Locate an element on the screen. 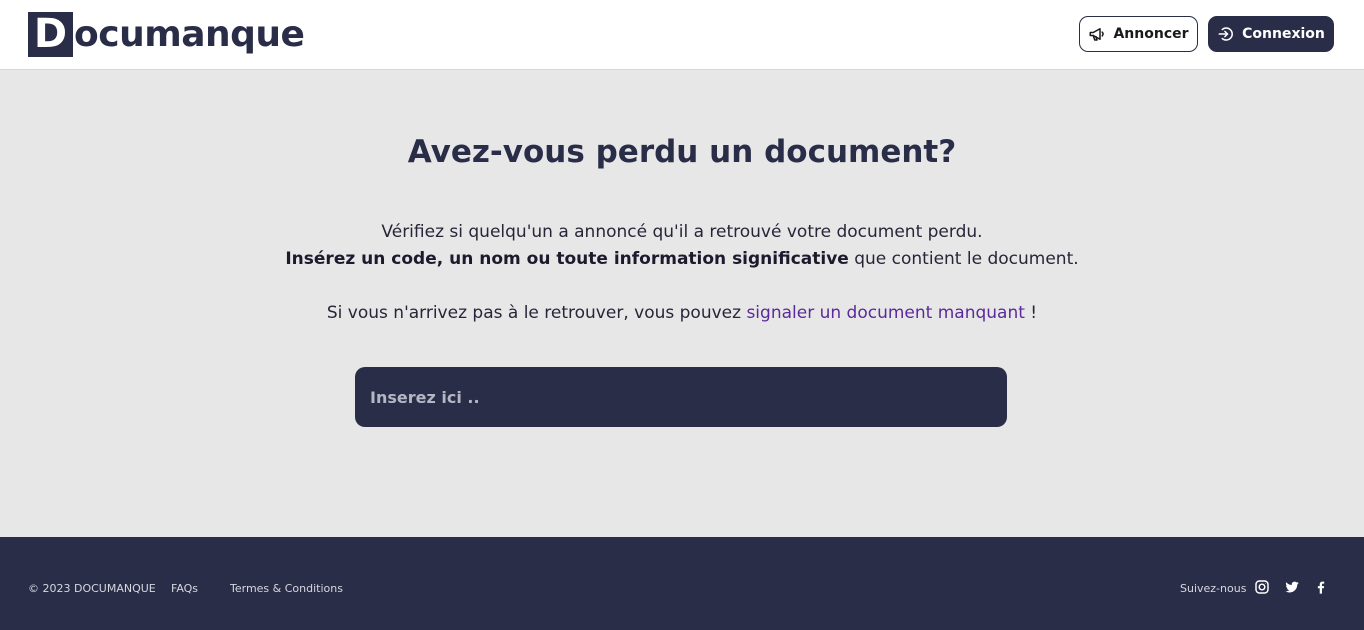 The image size is (1364, 630). copyright-text: © 2023 DOCUMANQUE is located at coordinates (92, 588).